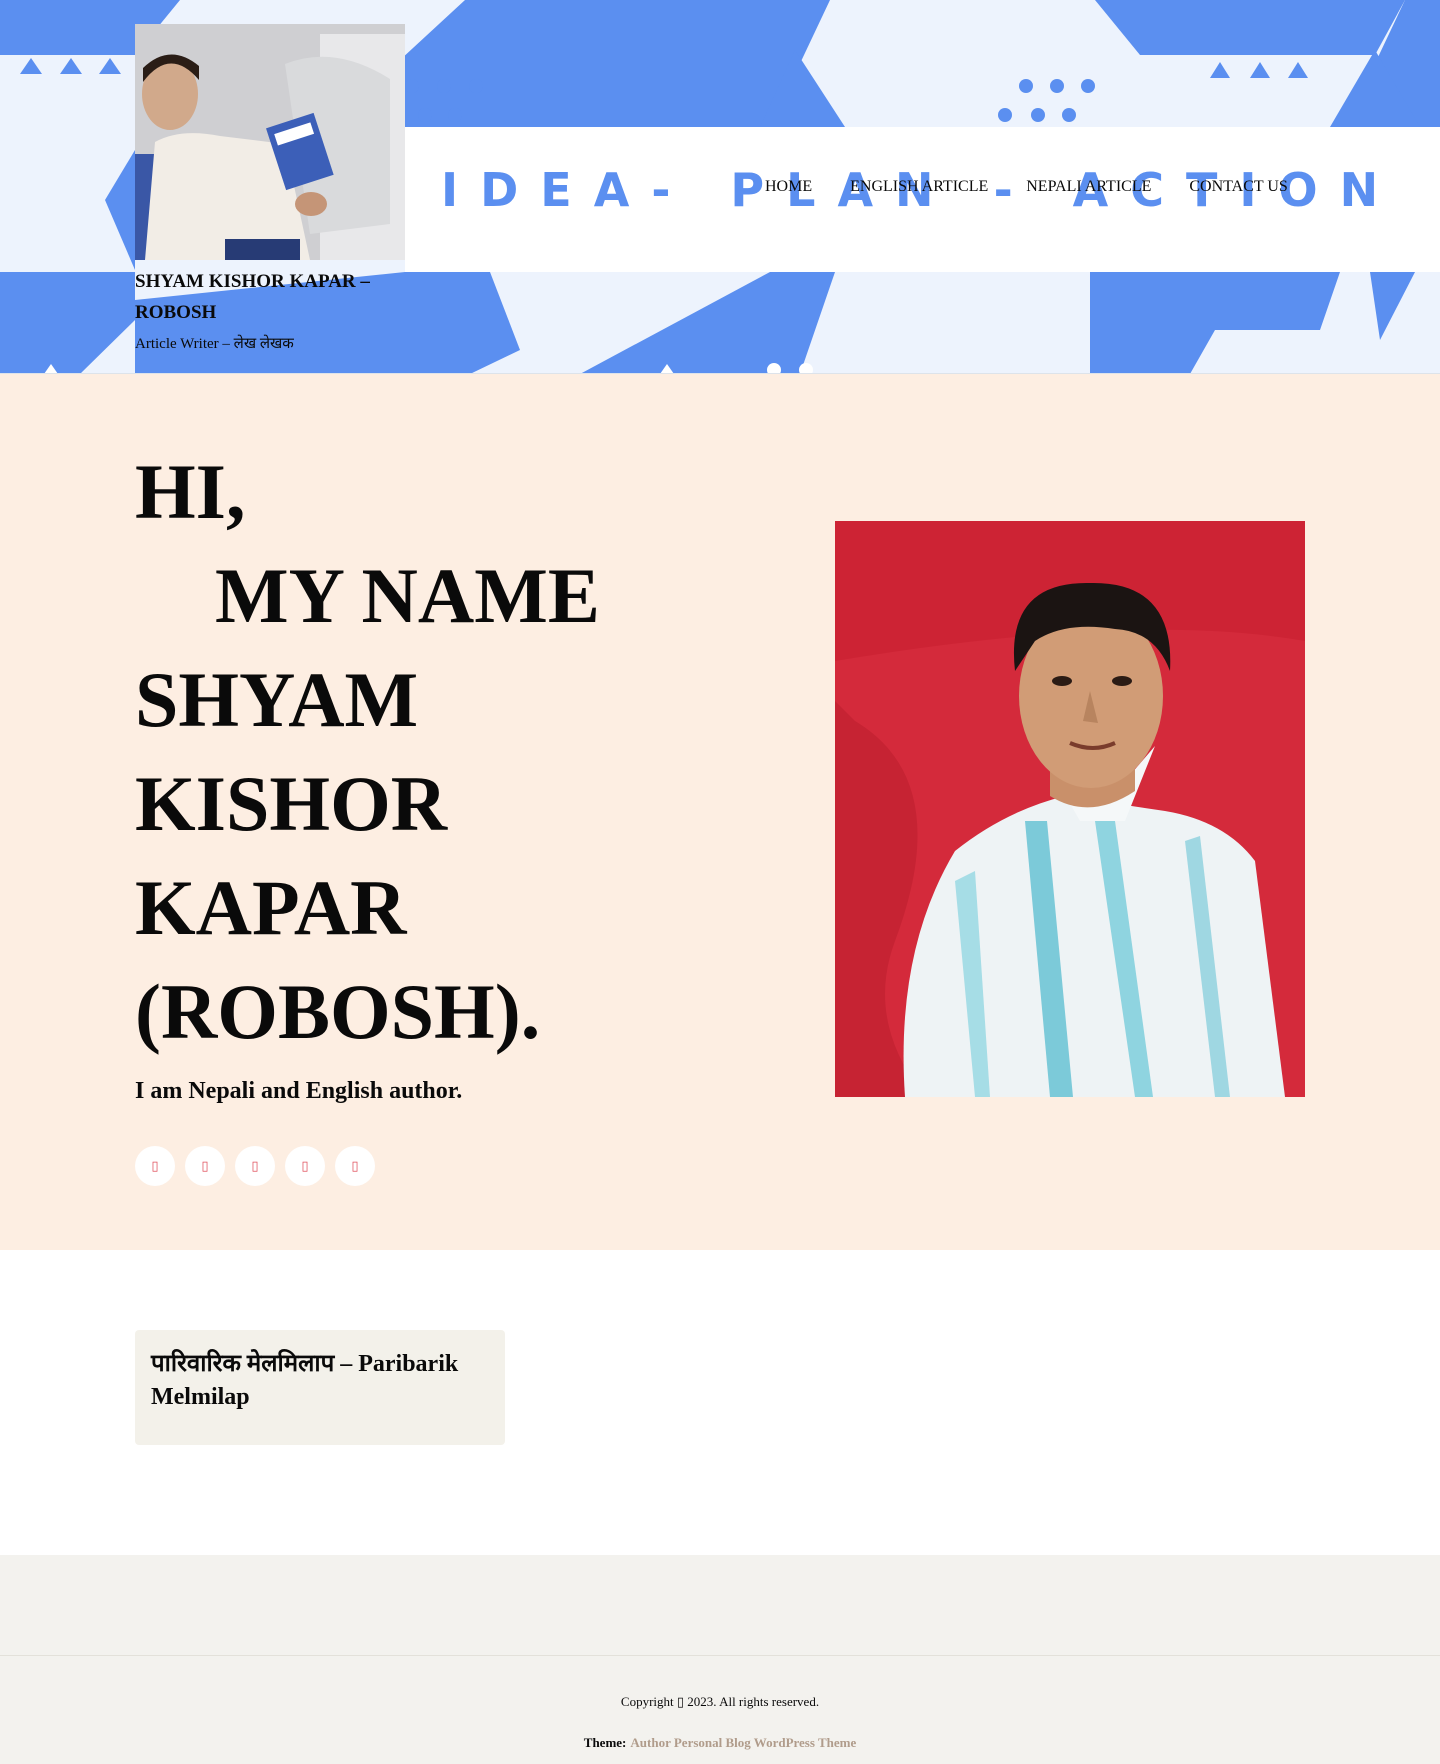  Describe the element at coordinates (270, 297) in the screenshot. I see `site-title: SHYAM KISHOR KAPAR – ROBOSH` at that location.